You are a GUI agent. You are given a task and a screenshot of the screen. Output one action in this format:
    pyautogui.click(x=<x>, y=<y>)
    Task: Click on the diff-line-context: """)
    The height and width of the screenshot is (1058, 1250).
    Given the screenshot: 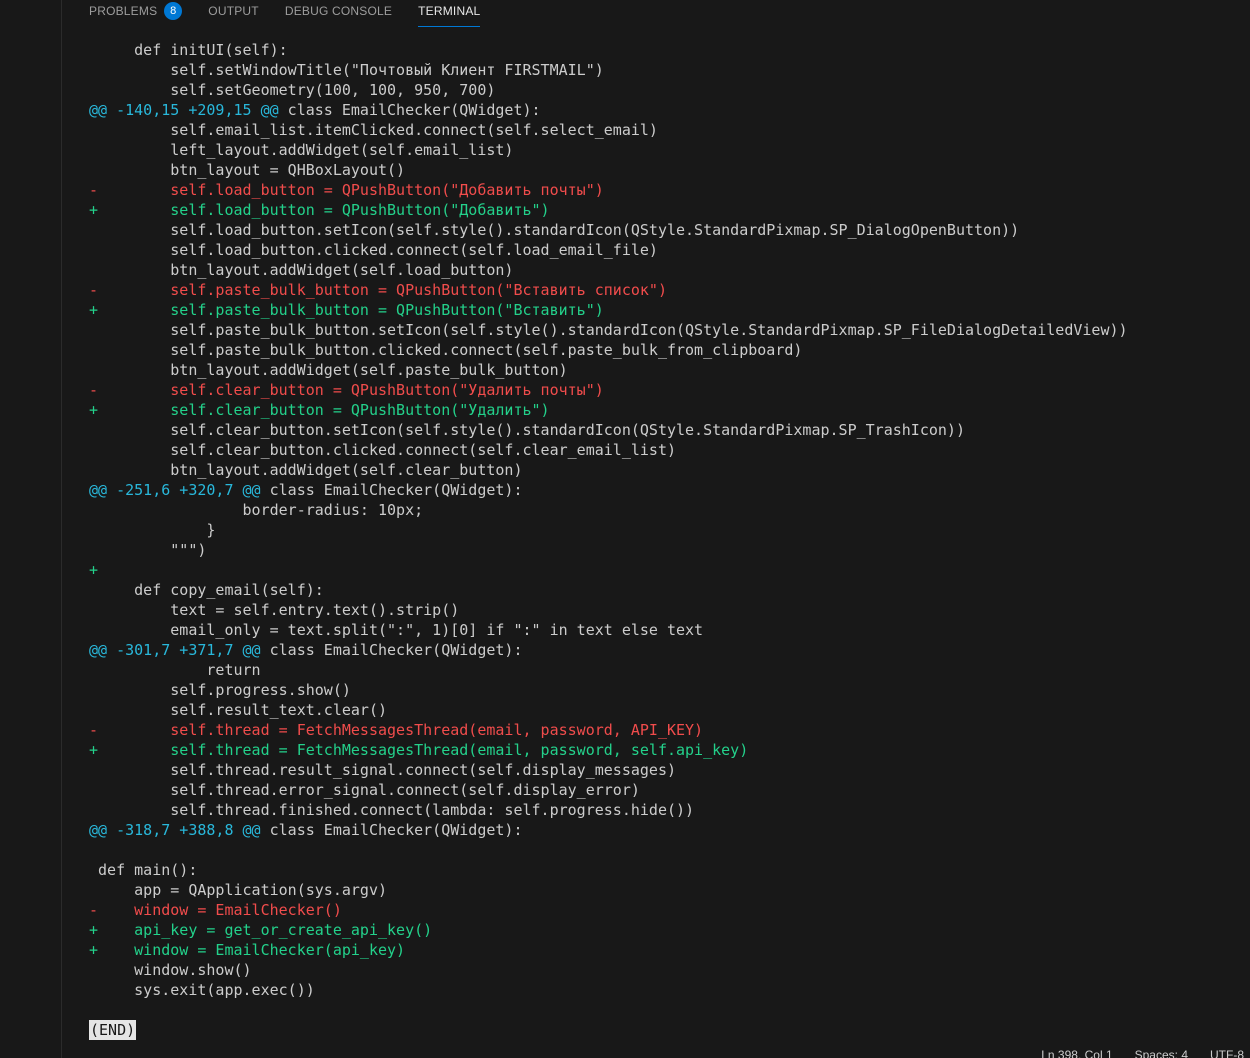 What is the action you would take?
    pyautogui.click(x=148, y=550)
    